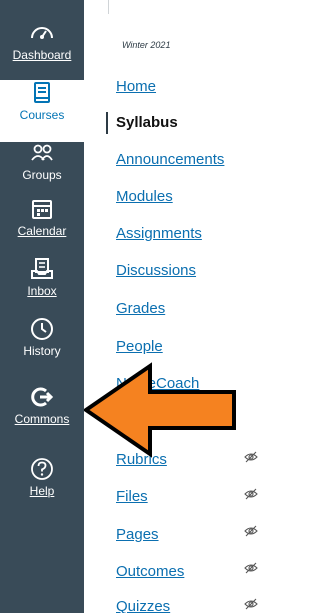 Image resolution: width=320 pixels, height=613 pixels. I want to click on arrow-shape, so click(160, 410).